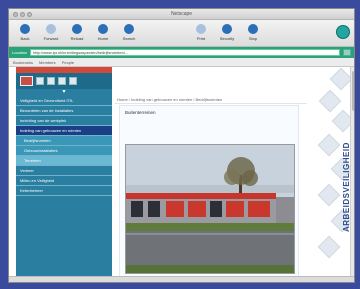 The height and width of the screenshot is (289, 360). Describe the element at coordinates (227, 29) in the screenshot. I see `lock-icon` at that location.